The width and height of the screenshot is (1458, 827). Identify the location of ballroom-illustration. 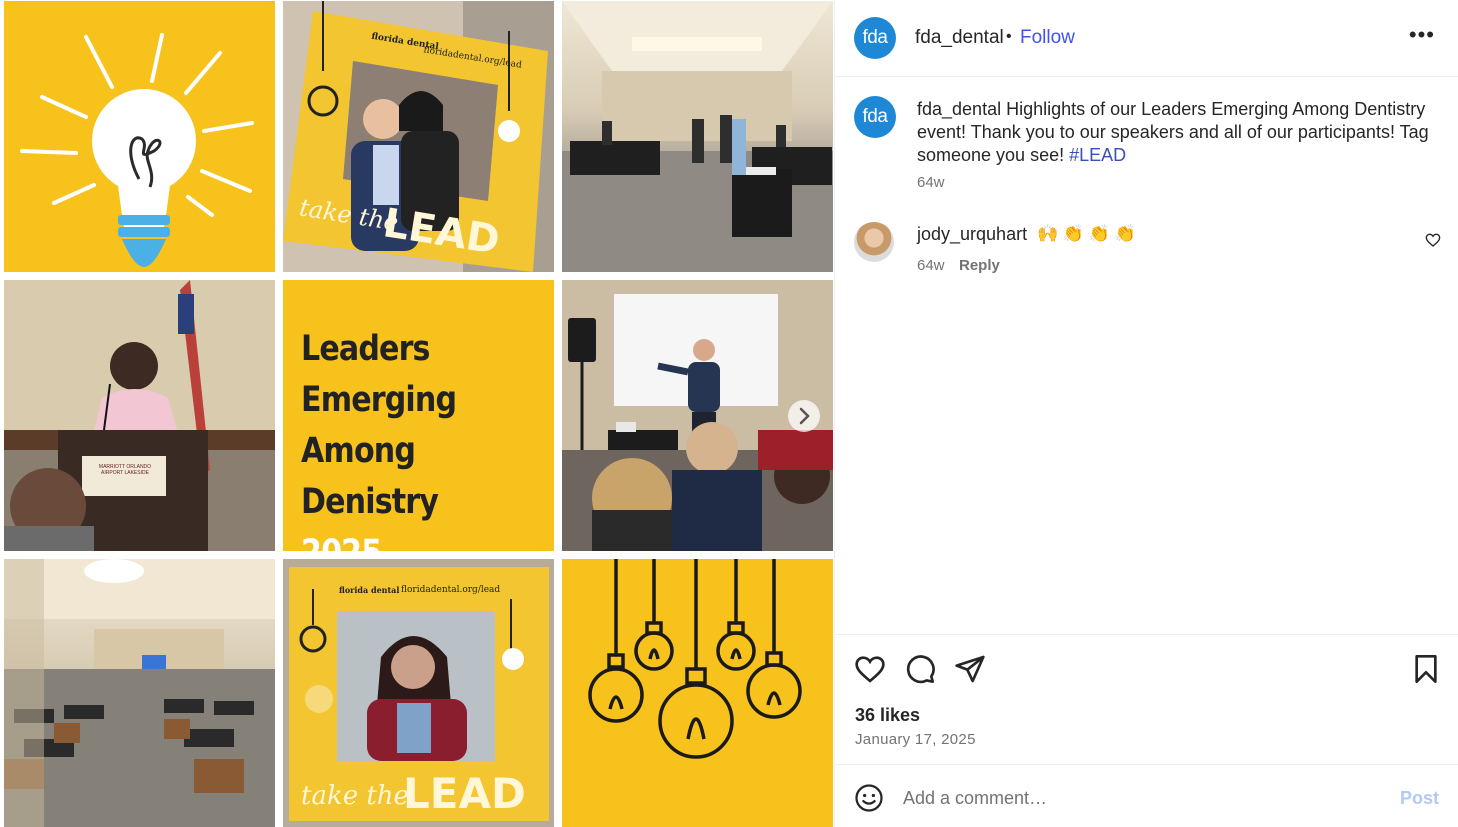
(139, 693).